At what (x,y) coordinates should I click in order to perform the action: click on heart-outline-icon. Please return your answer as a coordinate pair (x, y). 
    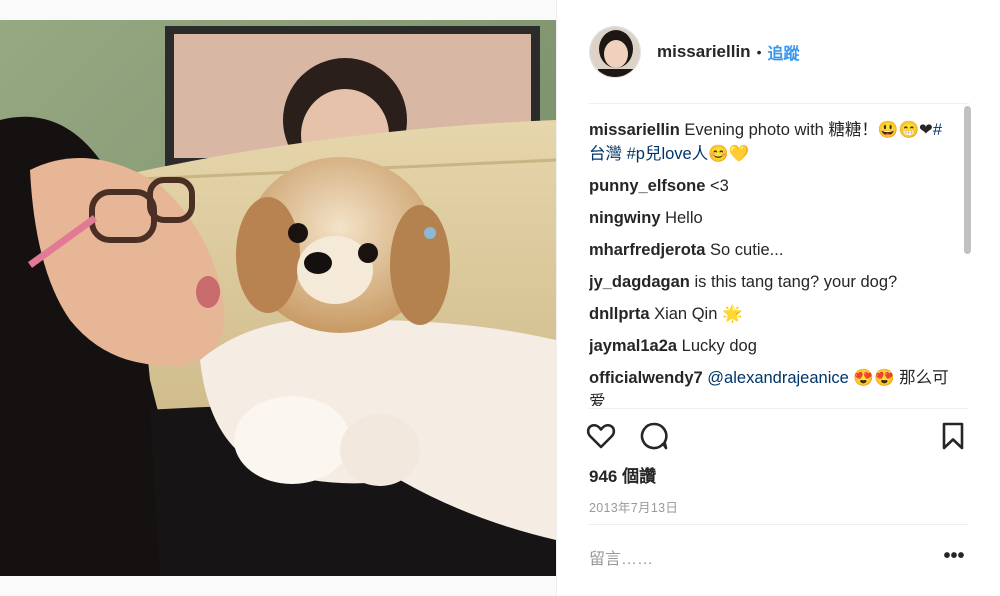
    Looking at the image, I should click on (601, 436).